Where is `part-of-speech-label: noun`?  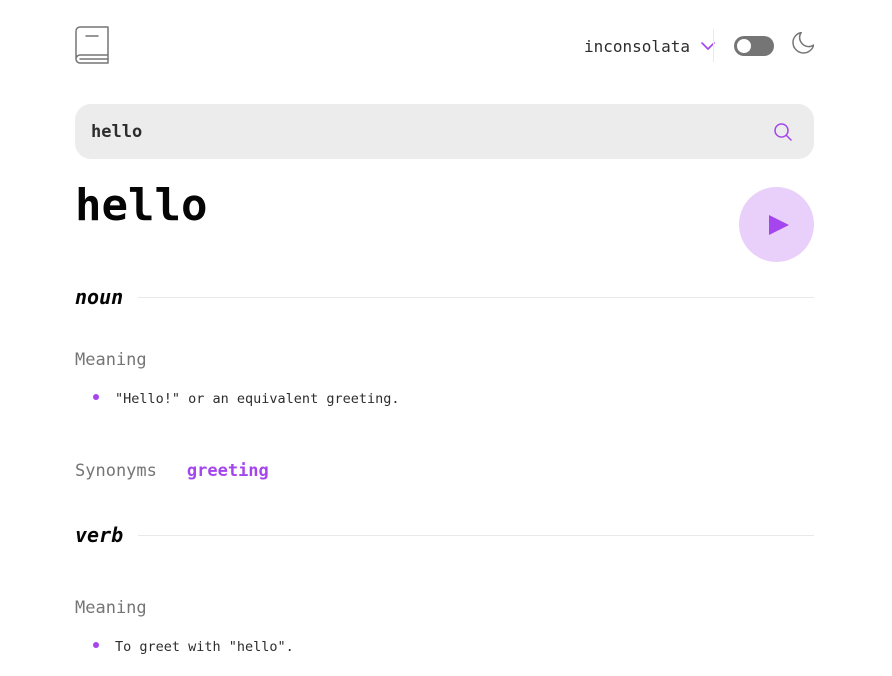
part-of-speech-label: noun is located at coordinates (99, 297).